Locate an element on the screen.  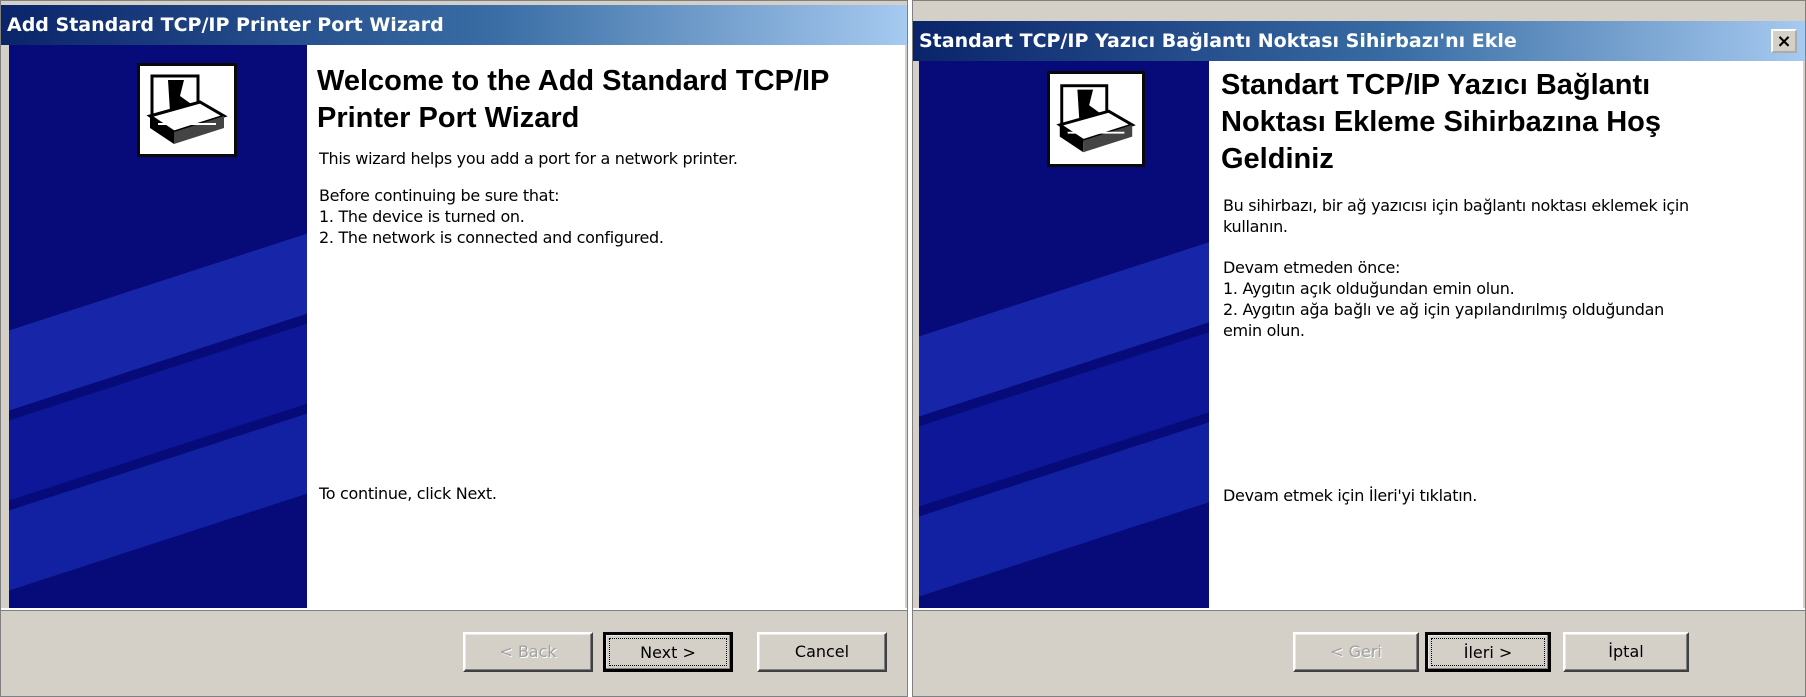
before-text: Before continuing be sure that: is located at coordinates (439, 195).